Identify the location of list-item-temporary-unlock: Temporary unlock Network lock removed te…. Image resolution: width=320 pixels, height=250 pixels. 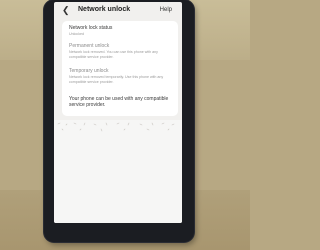
(121, 76).